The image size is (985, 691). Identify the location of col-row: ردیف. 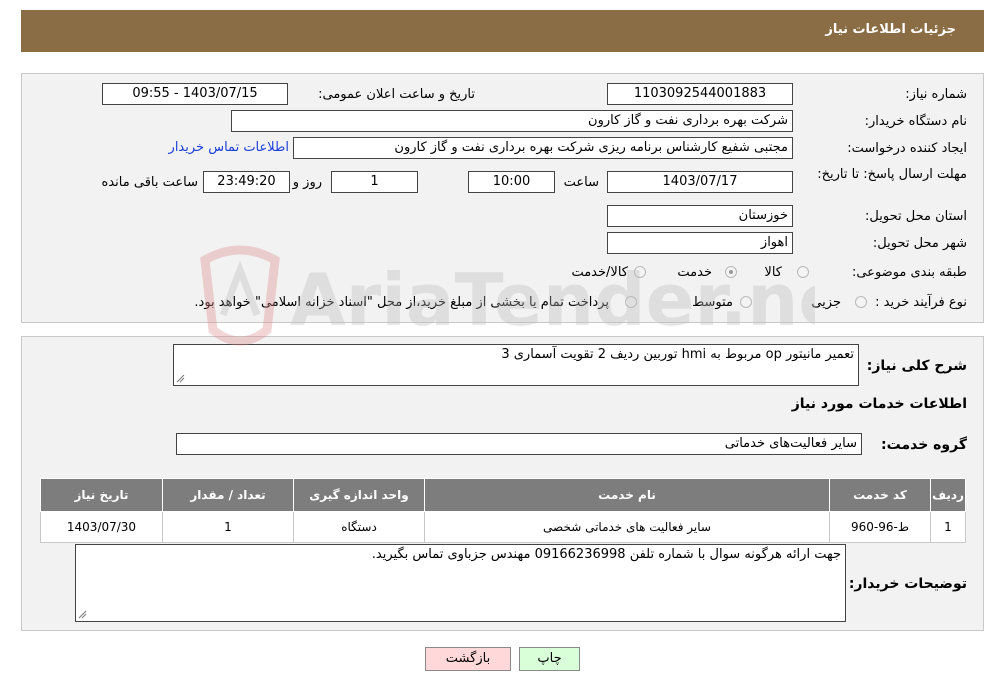
(948, 495).